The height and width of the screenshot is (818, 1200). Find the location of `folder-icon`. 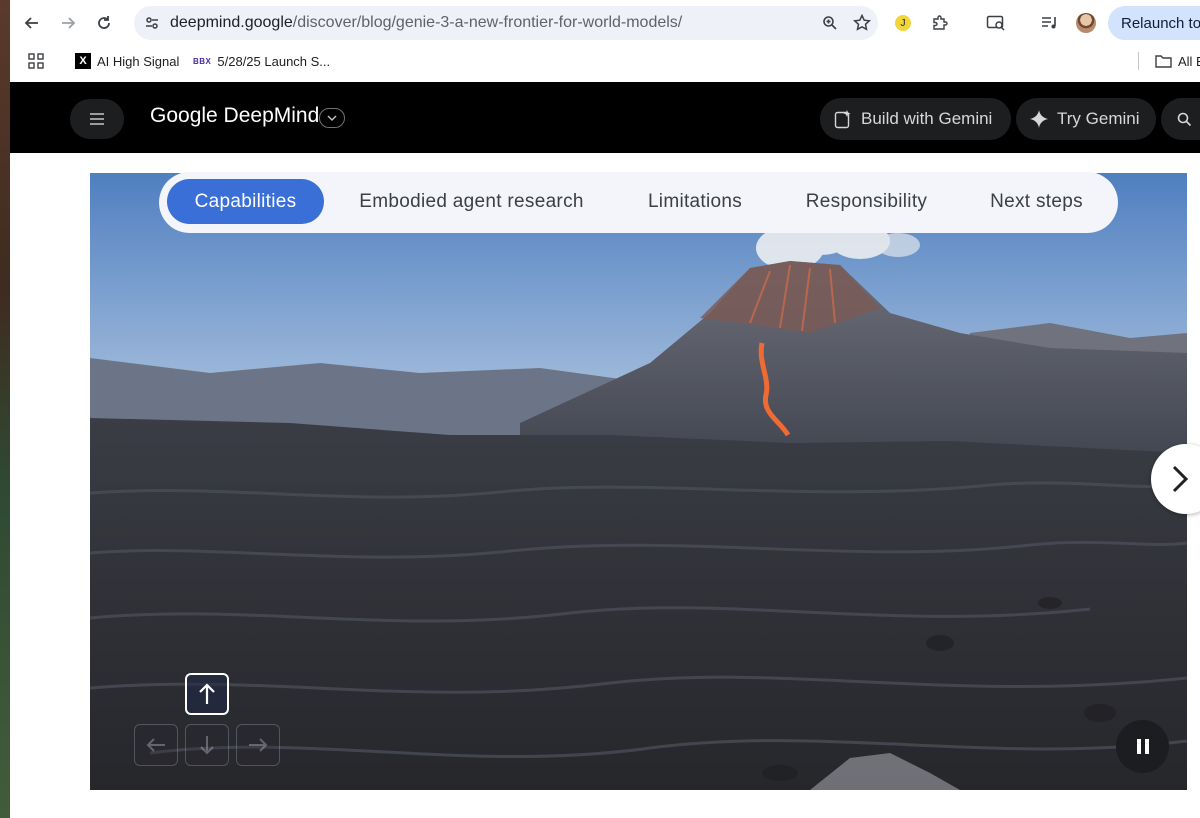

folder-icon is located at coordinates (1163, 61).